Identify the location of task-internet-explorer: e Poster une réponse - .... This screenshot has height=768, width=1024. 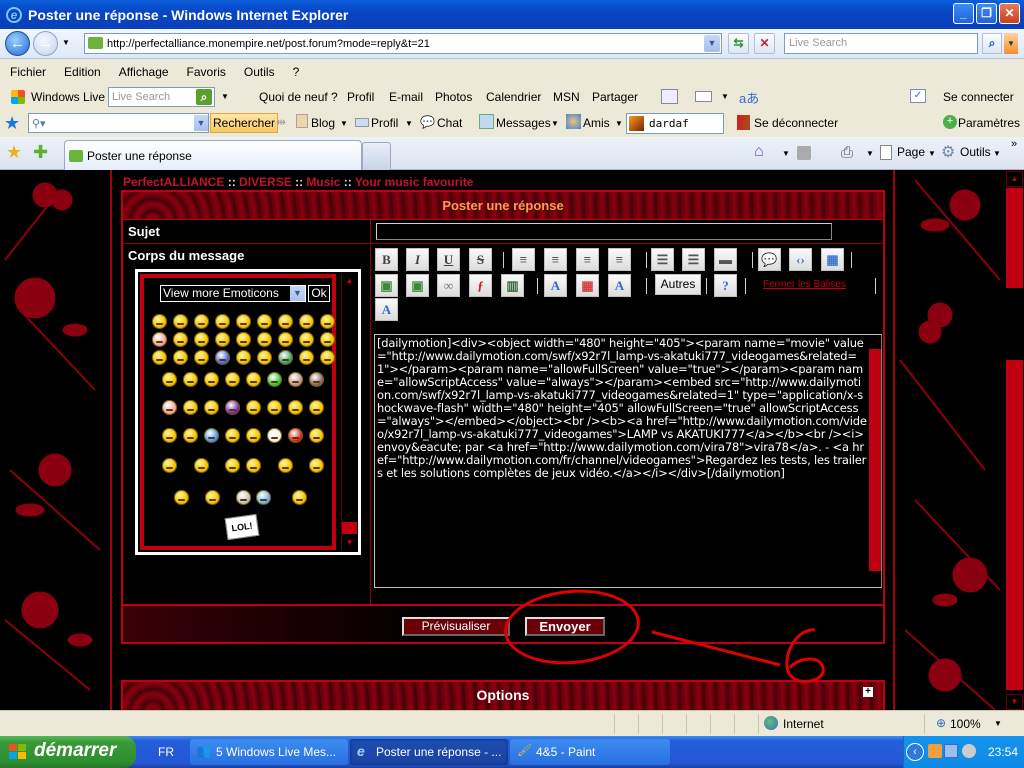
(429, 752).